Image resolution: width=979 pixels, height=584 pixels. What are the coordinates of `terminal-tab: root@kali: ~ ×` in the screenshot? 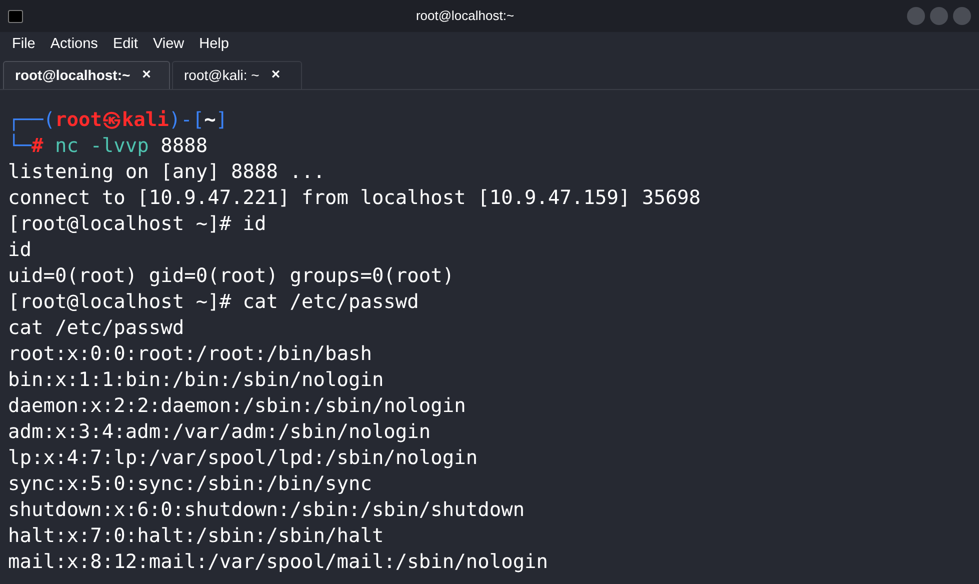 It's located at (237, 75).